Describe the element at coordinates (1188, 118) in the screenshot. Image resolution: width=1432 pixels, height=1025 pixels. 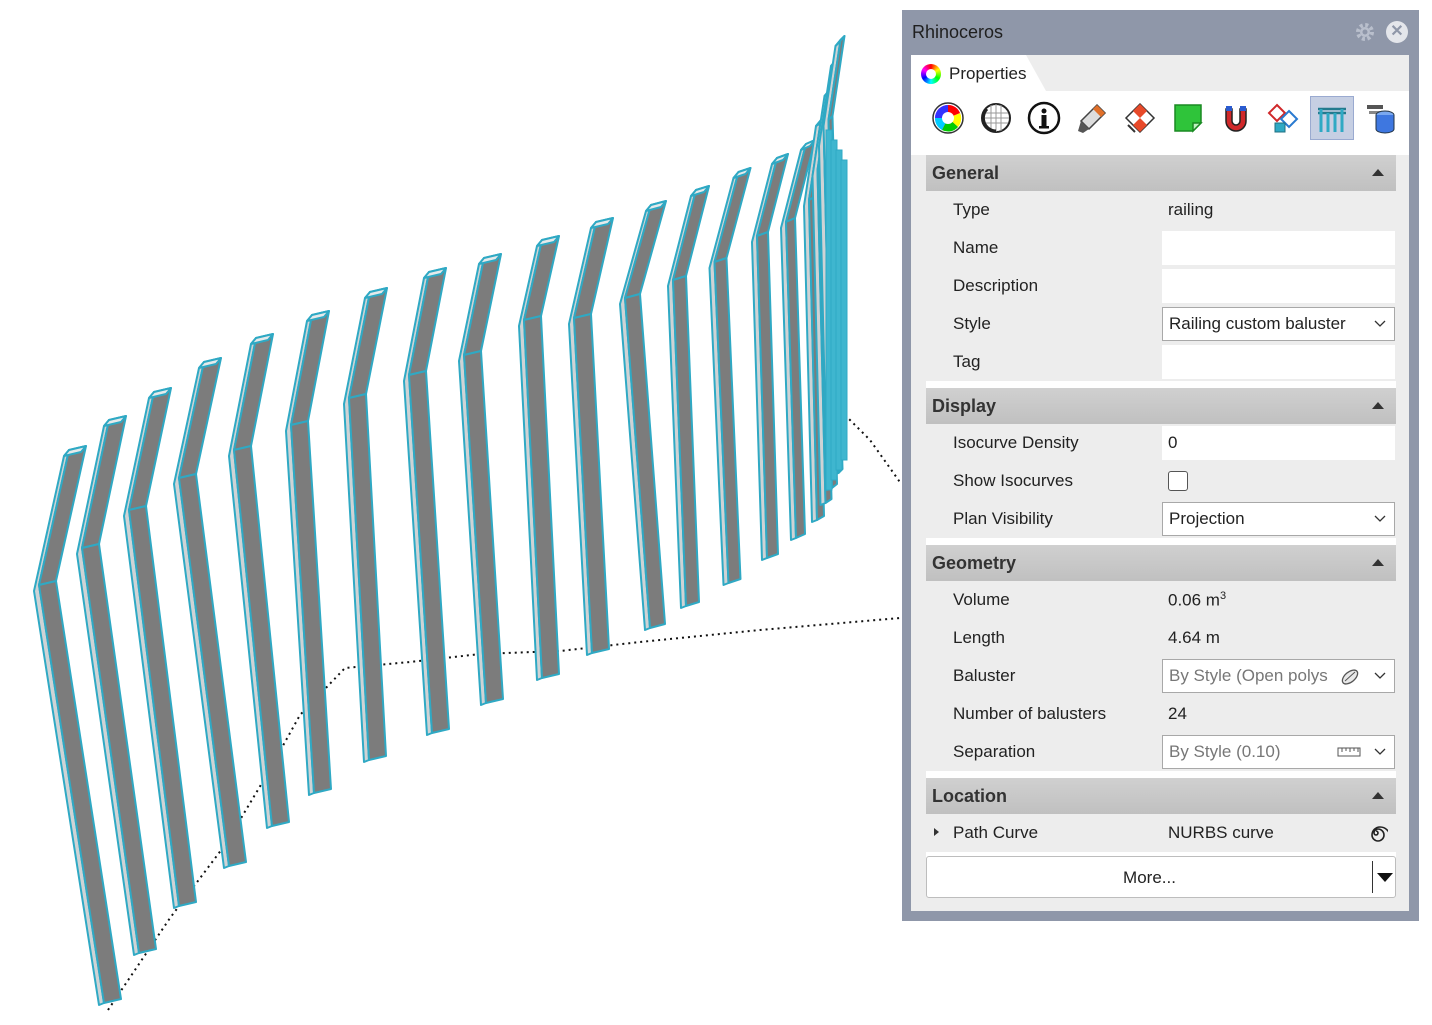
I see `decal-icon` at that location.